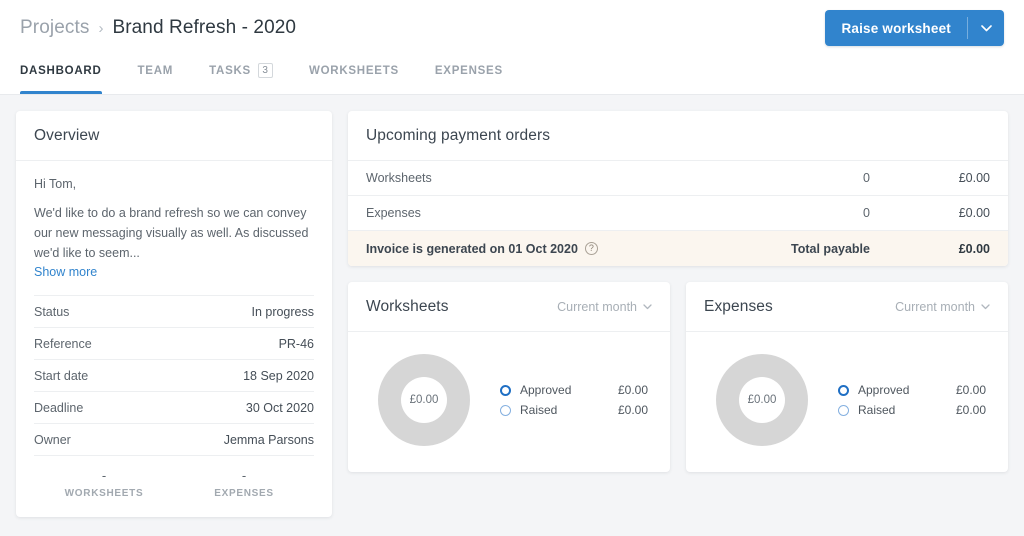 The height and width of the screenshot is (536, 1024). I want to click on tab-team-label: TEAM, so click(155, 70).